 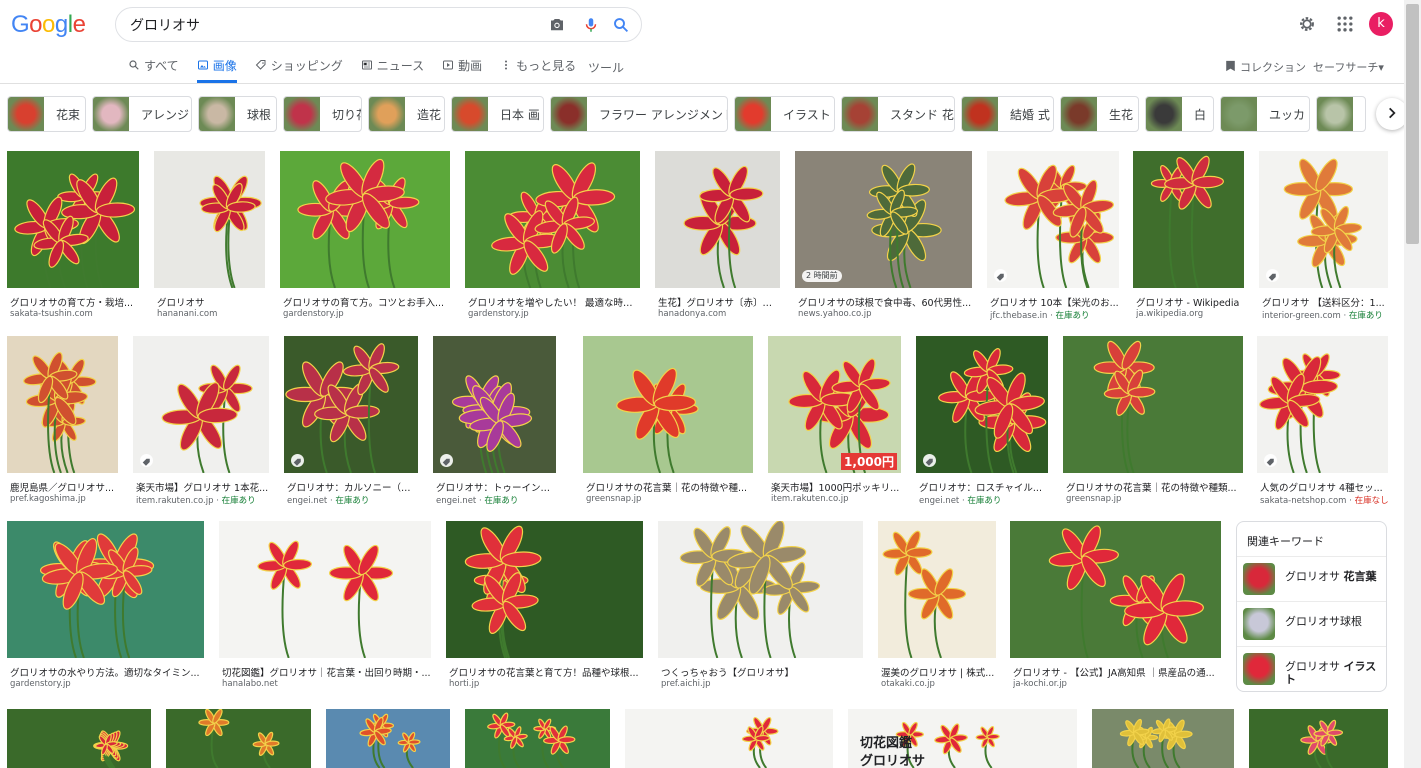 What do you see at coordinates (1307, 24) in the screenshot?
I see `settings-gear-icon` at bounding box center [1307, 24].